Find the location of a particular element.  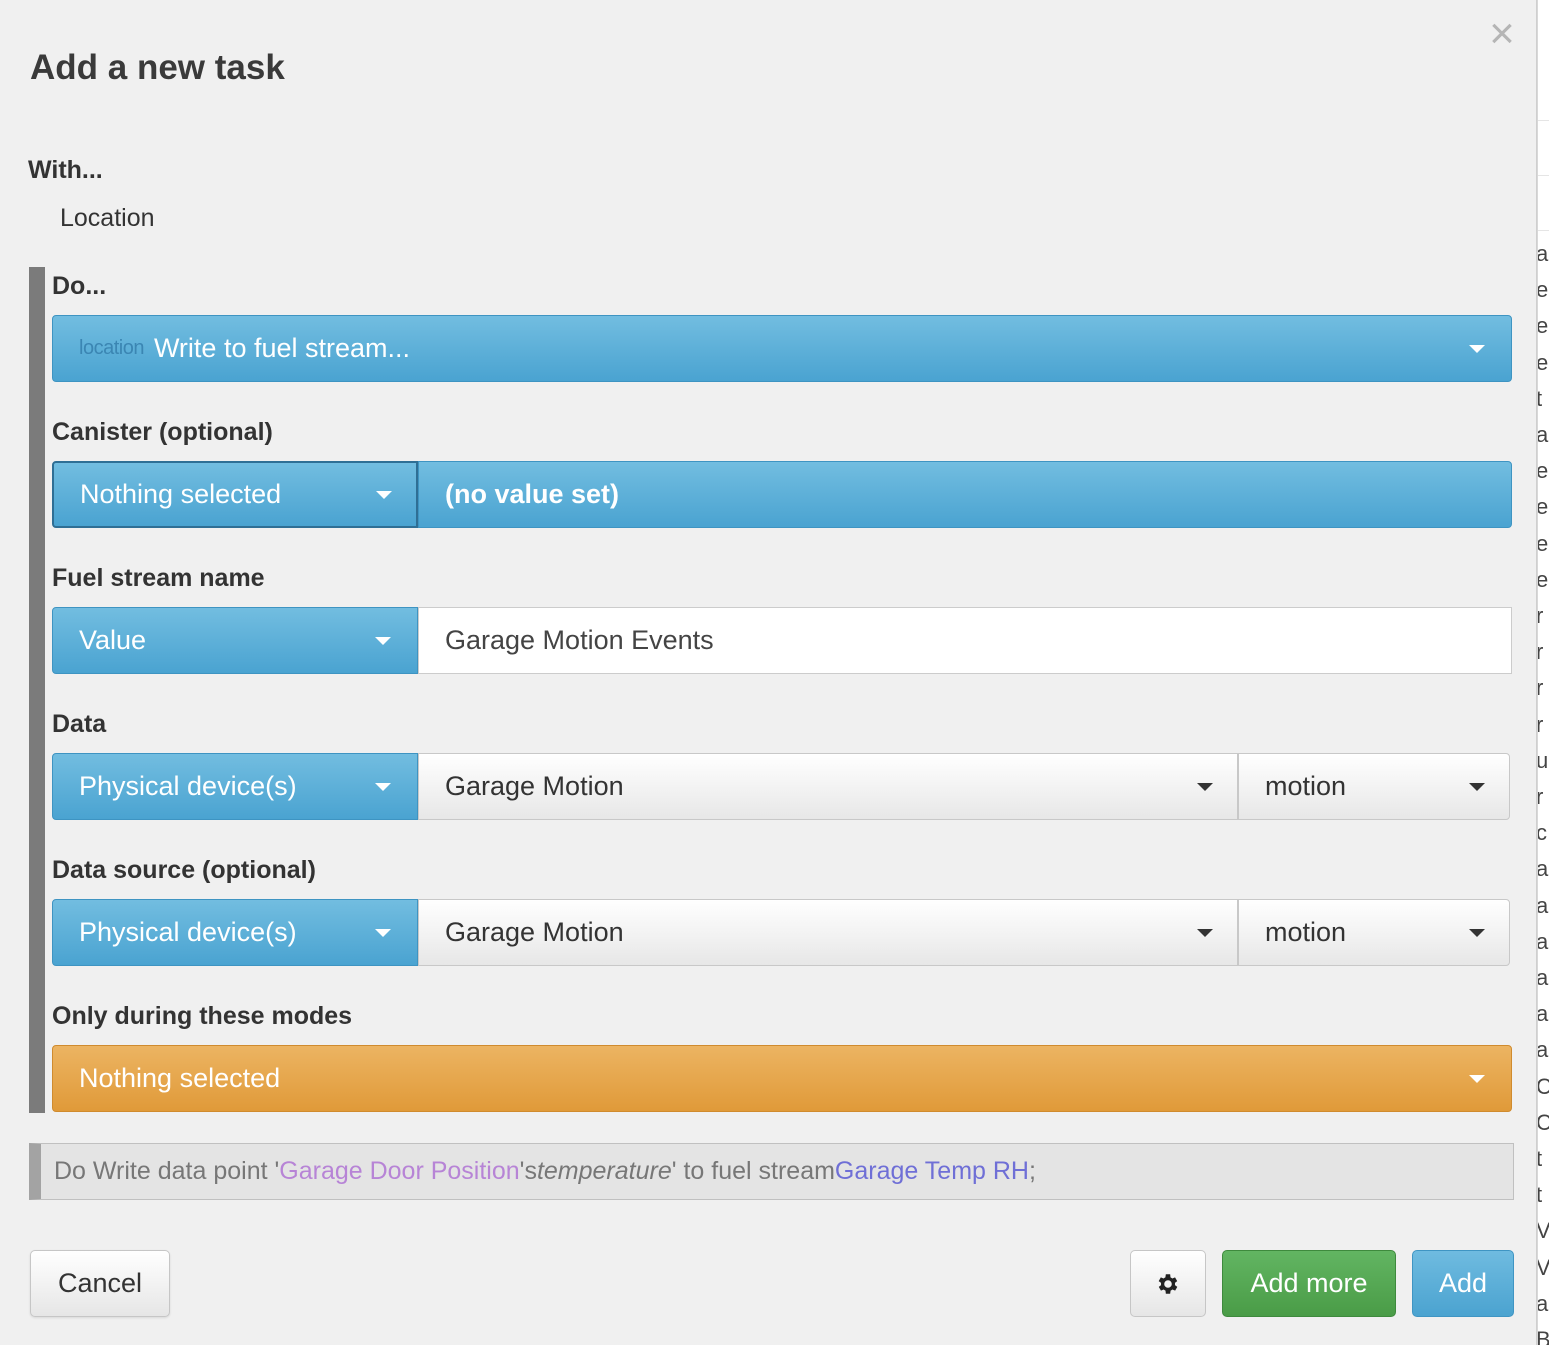

add-more-button: Add more is located at coordinates (1309, 1283).